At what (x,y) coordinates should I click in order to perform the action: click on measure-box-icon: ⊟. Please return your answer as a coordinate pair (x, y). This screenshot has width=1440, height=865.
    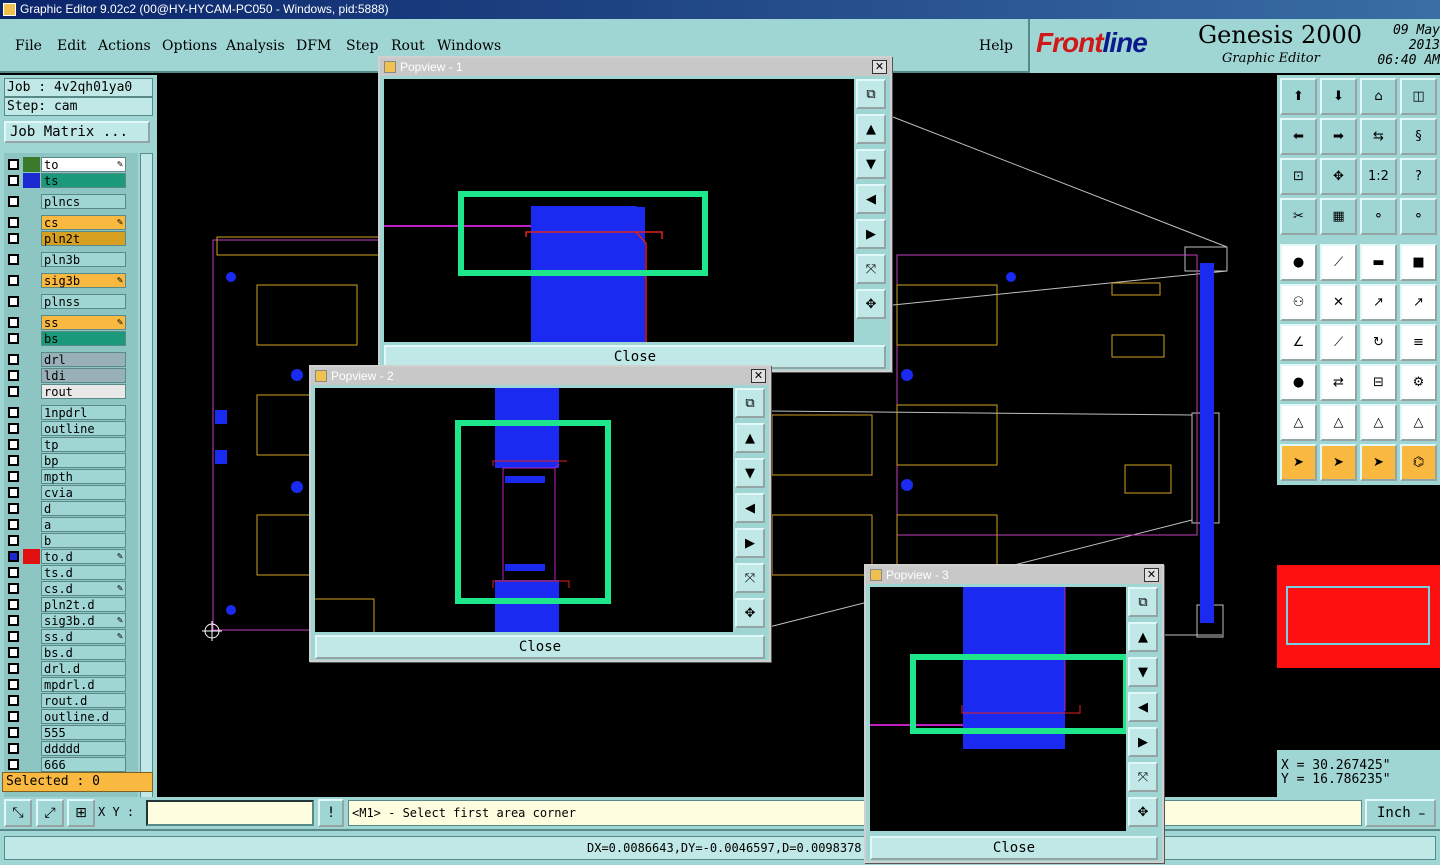
    Looking at the image, I should click on (1378, 382).